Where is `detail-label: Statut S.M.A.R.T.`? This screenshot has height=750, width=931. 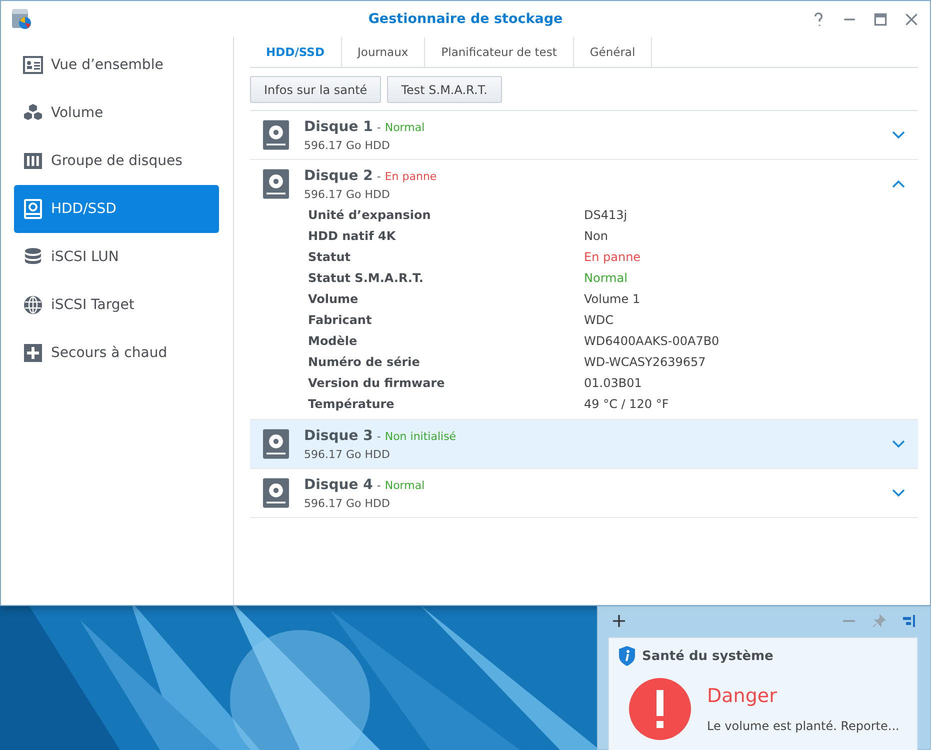
detail-label: Statut S.M.A.R.T. is located at coordinates (366, 278).